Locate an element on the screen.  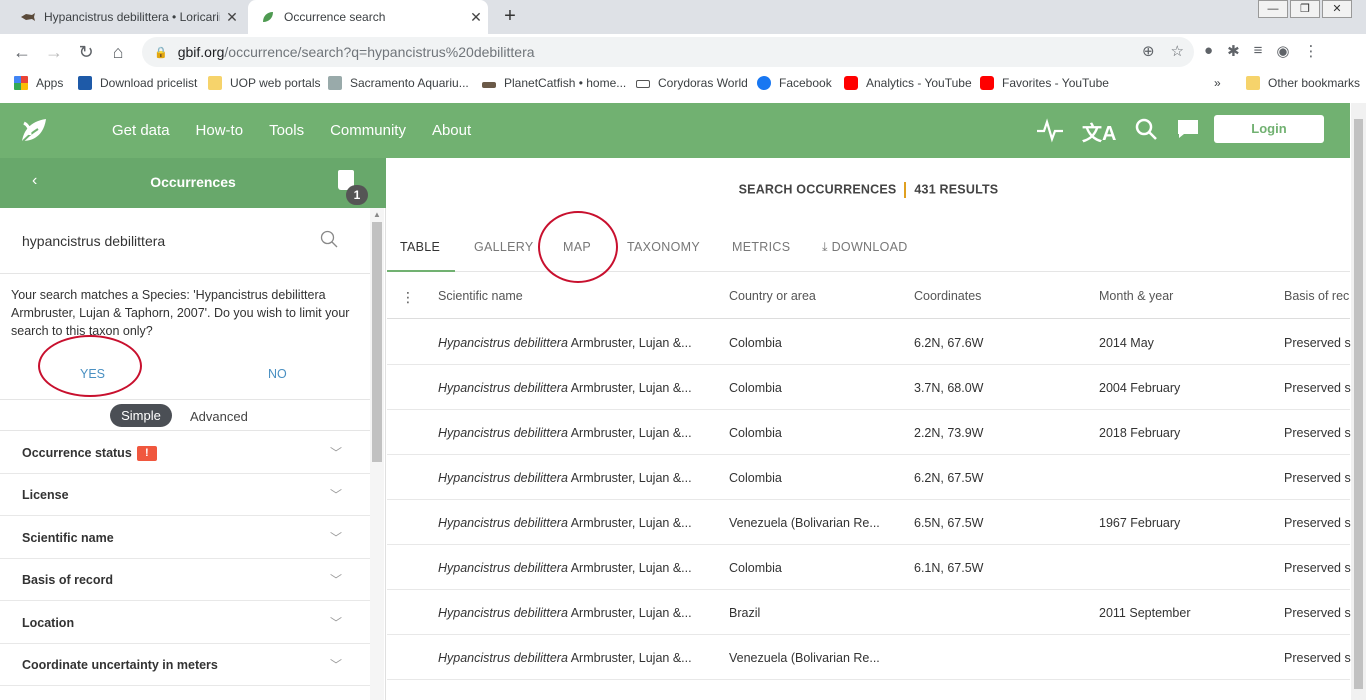
cell-coordinates: 6.2N, 67.5W is located at coordinates (949, 478).